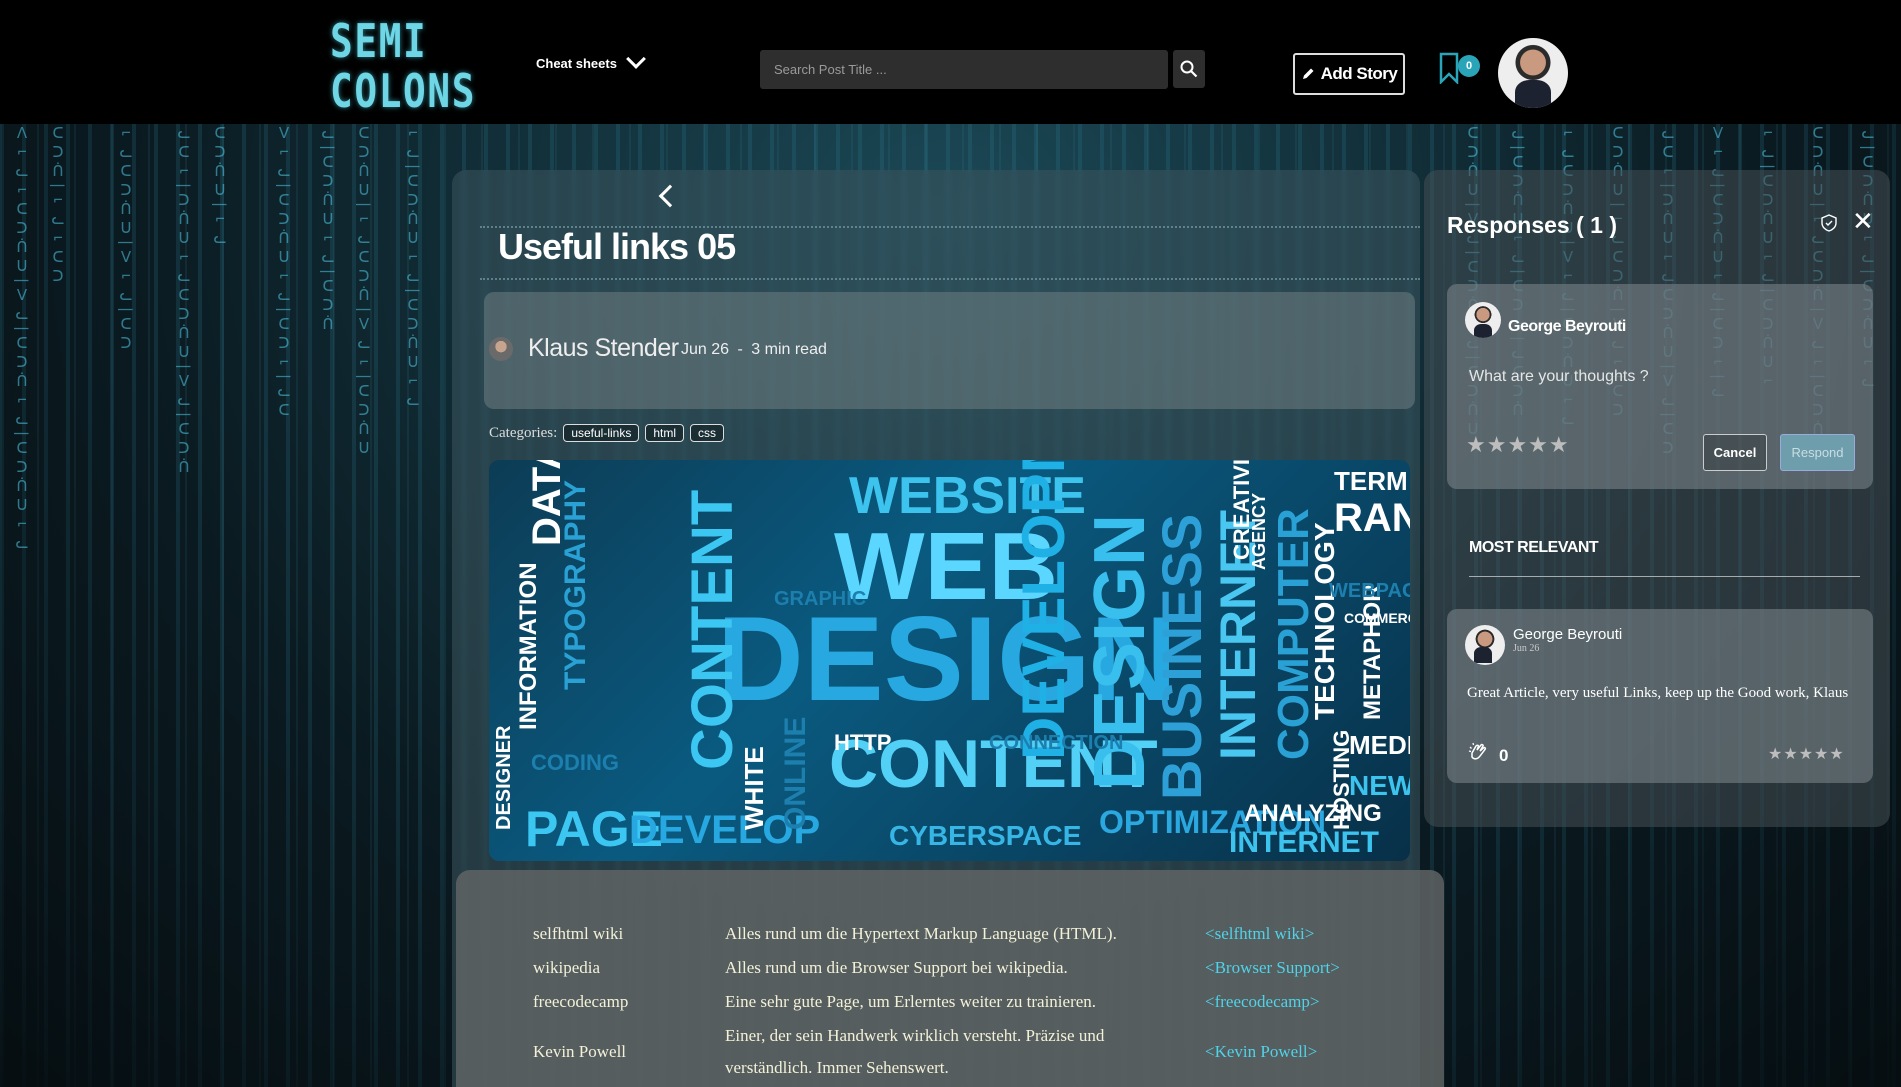  Describe the element at coordinates (528, 646) in the screenshot. I see `hero-word: INFORMATION` at that location.